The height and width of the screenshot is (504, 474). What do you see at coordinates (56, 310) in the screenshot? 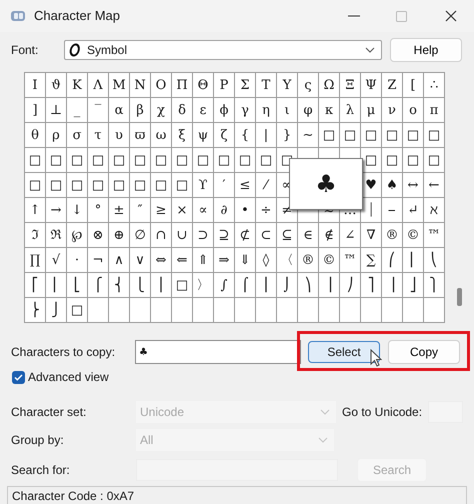
I see `character-cell: ⎭` at bounding box center [56, 310].